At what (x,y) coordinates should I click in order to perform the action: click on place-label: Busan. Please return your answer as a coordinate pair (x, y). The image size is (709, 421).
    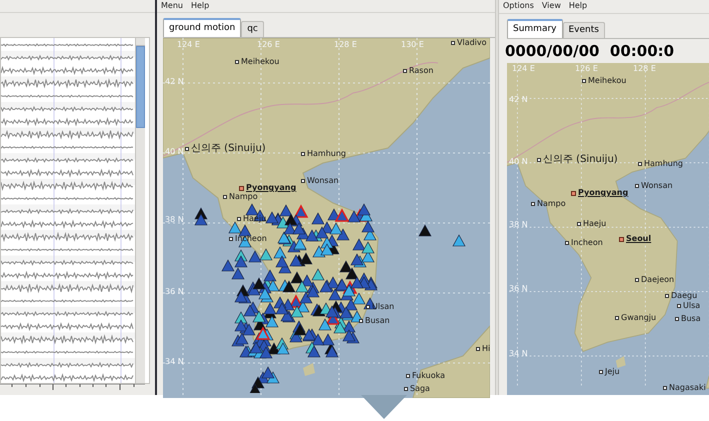
    Looking at the image, I should click on (377, 321).